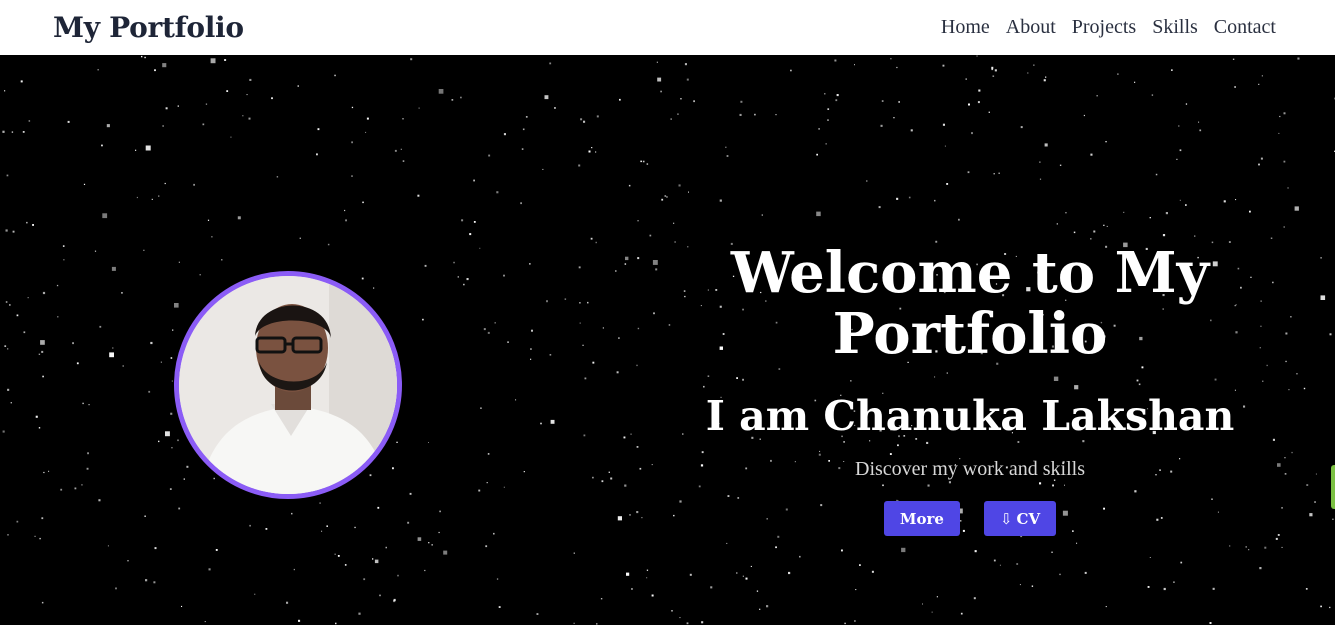 This screenshot has height=625, width=1335. Describe the element at coordinates (1031, 27) in the screenshot. I see `nav-link-about: About` at that location.